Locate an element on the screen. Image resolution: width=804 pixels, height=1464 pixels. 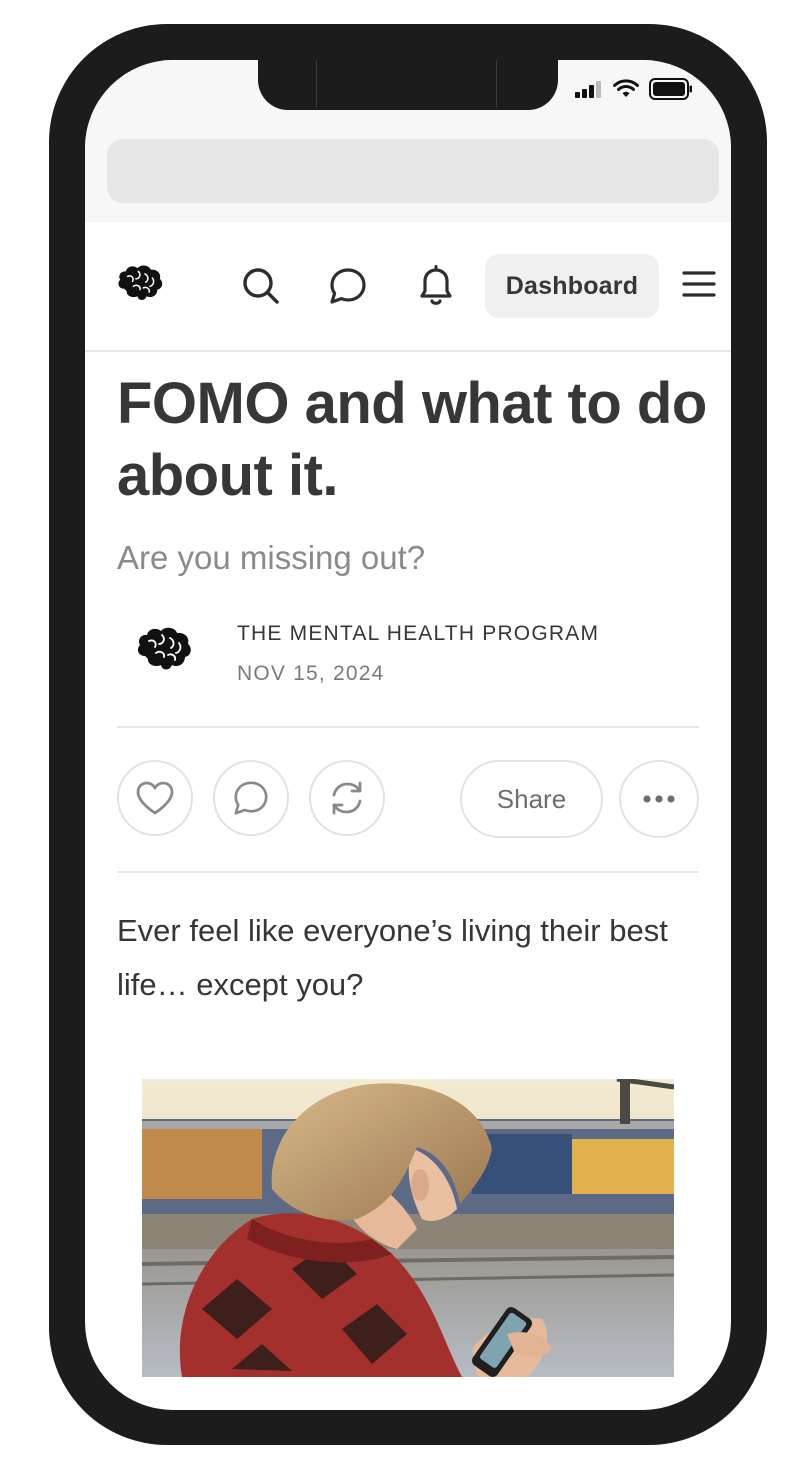
comment-icon is located at coordinates (251, 798).